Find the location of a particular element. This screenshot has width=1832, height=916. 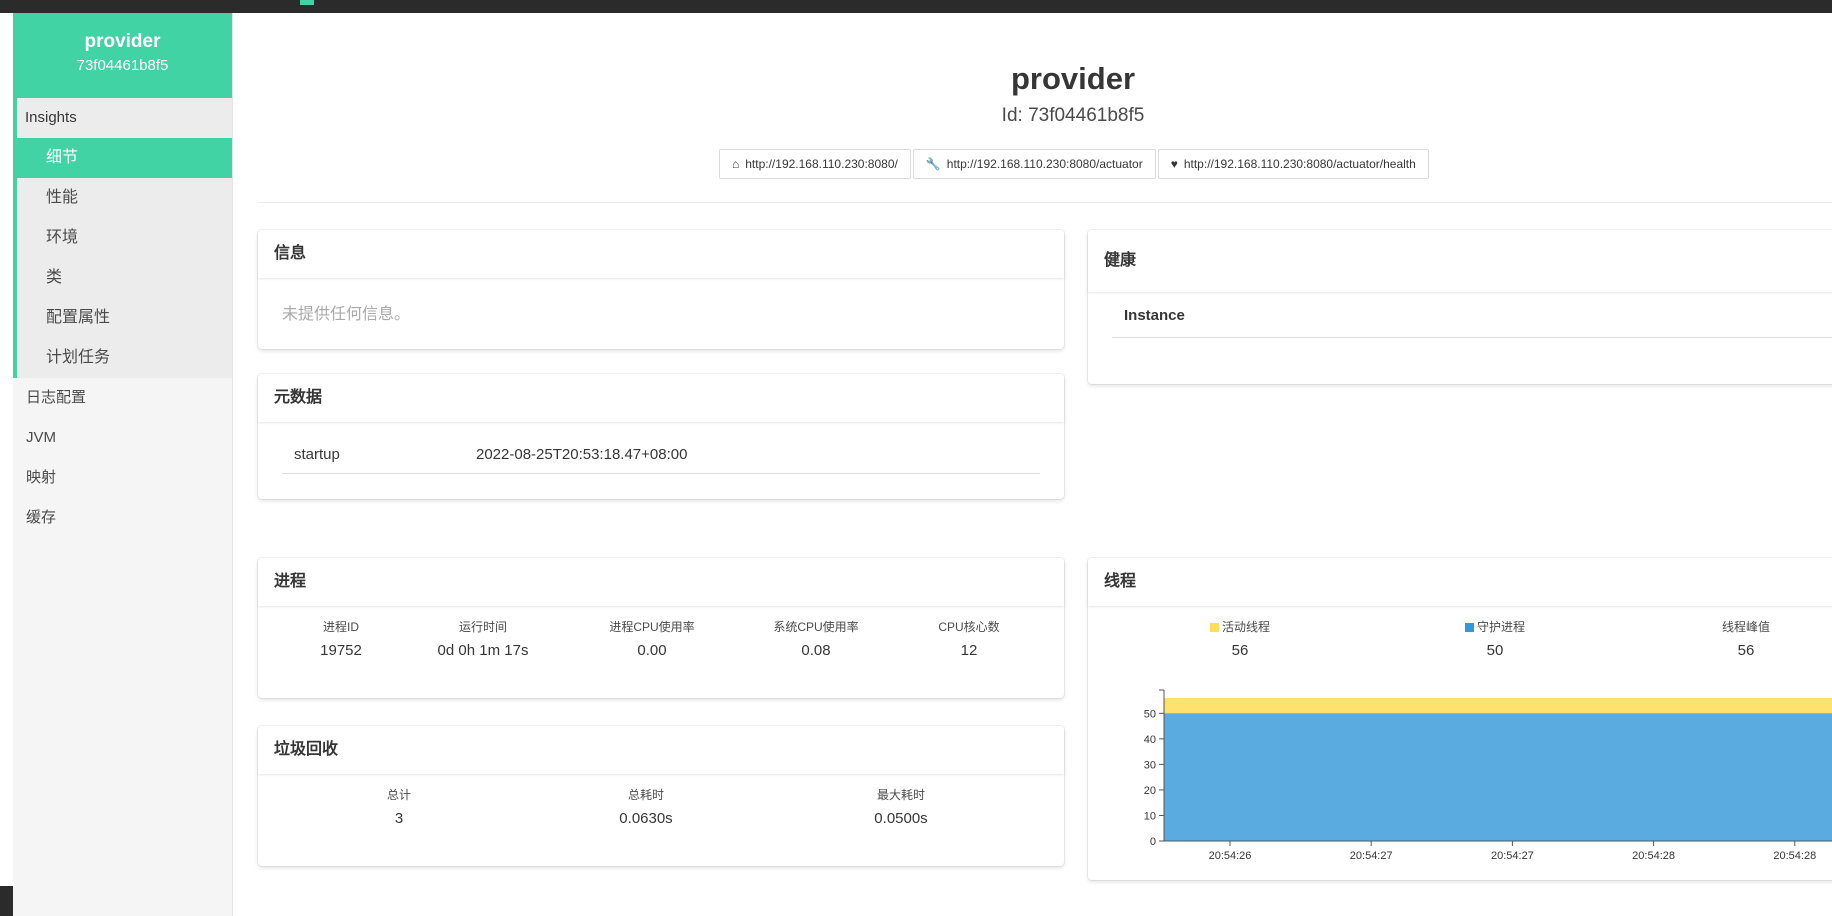

stat-peak-threads: 线程峰值 56 is located at coordinates (1746, 638).